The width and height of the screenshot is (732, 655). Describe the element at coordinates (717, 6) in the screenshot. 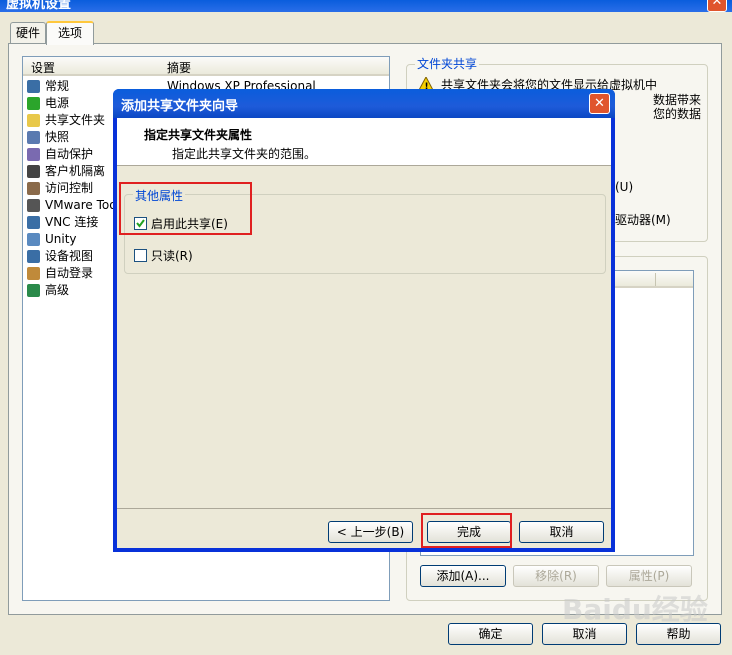

I see `window-close-button: ✕` at that location.